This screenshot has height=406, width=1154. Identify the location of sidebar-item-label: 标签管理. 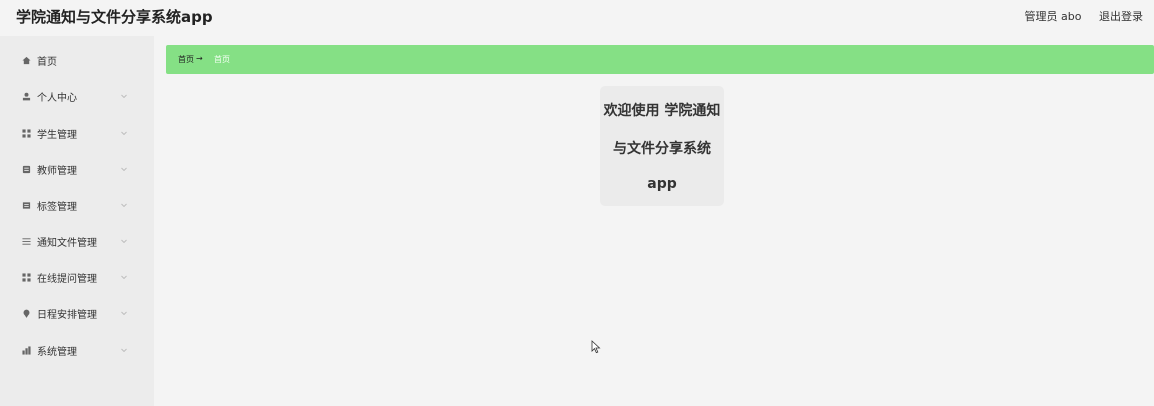
(57, 207).